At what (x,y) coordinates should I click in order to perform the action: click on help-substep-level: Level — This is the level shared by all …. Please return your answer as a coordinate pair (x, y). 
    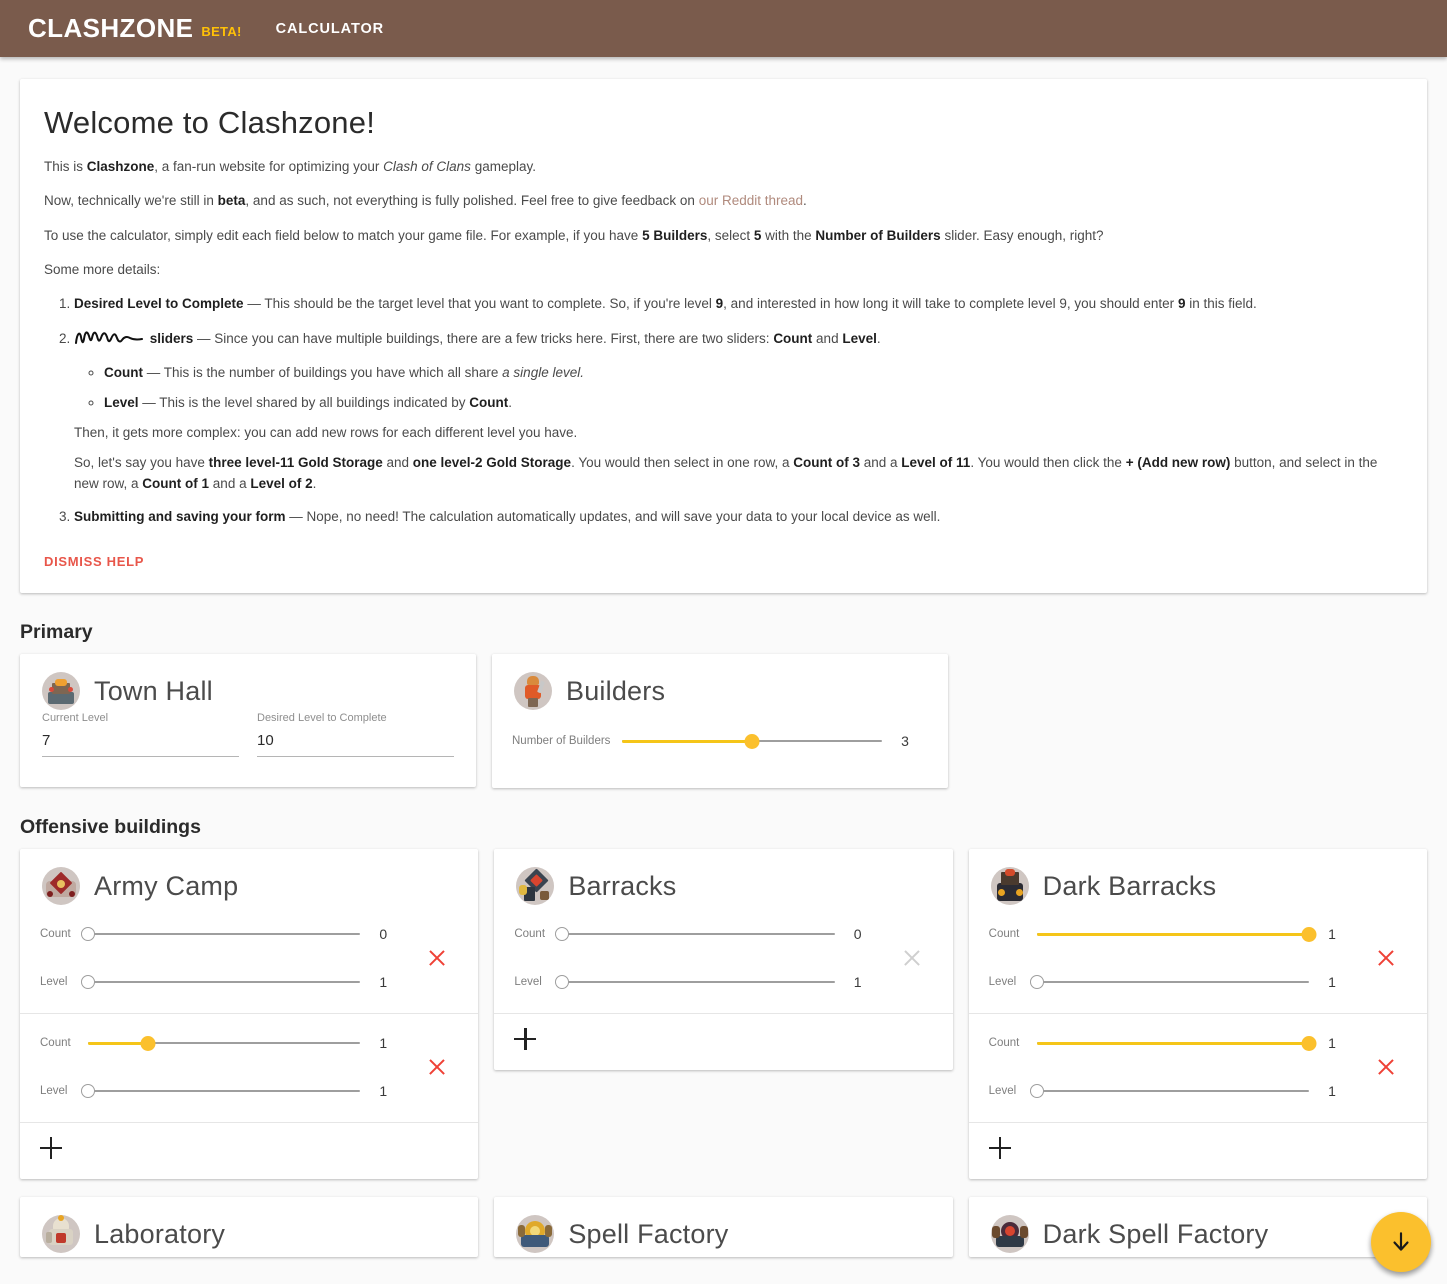
    Looking at the image, I should click on (753, 403).